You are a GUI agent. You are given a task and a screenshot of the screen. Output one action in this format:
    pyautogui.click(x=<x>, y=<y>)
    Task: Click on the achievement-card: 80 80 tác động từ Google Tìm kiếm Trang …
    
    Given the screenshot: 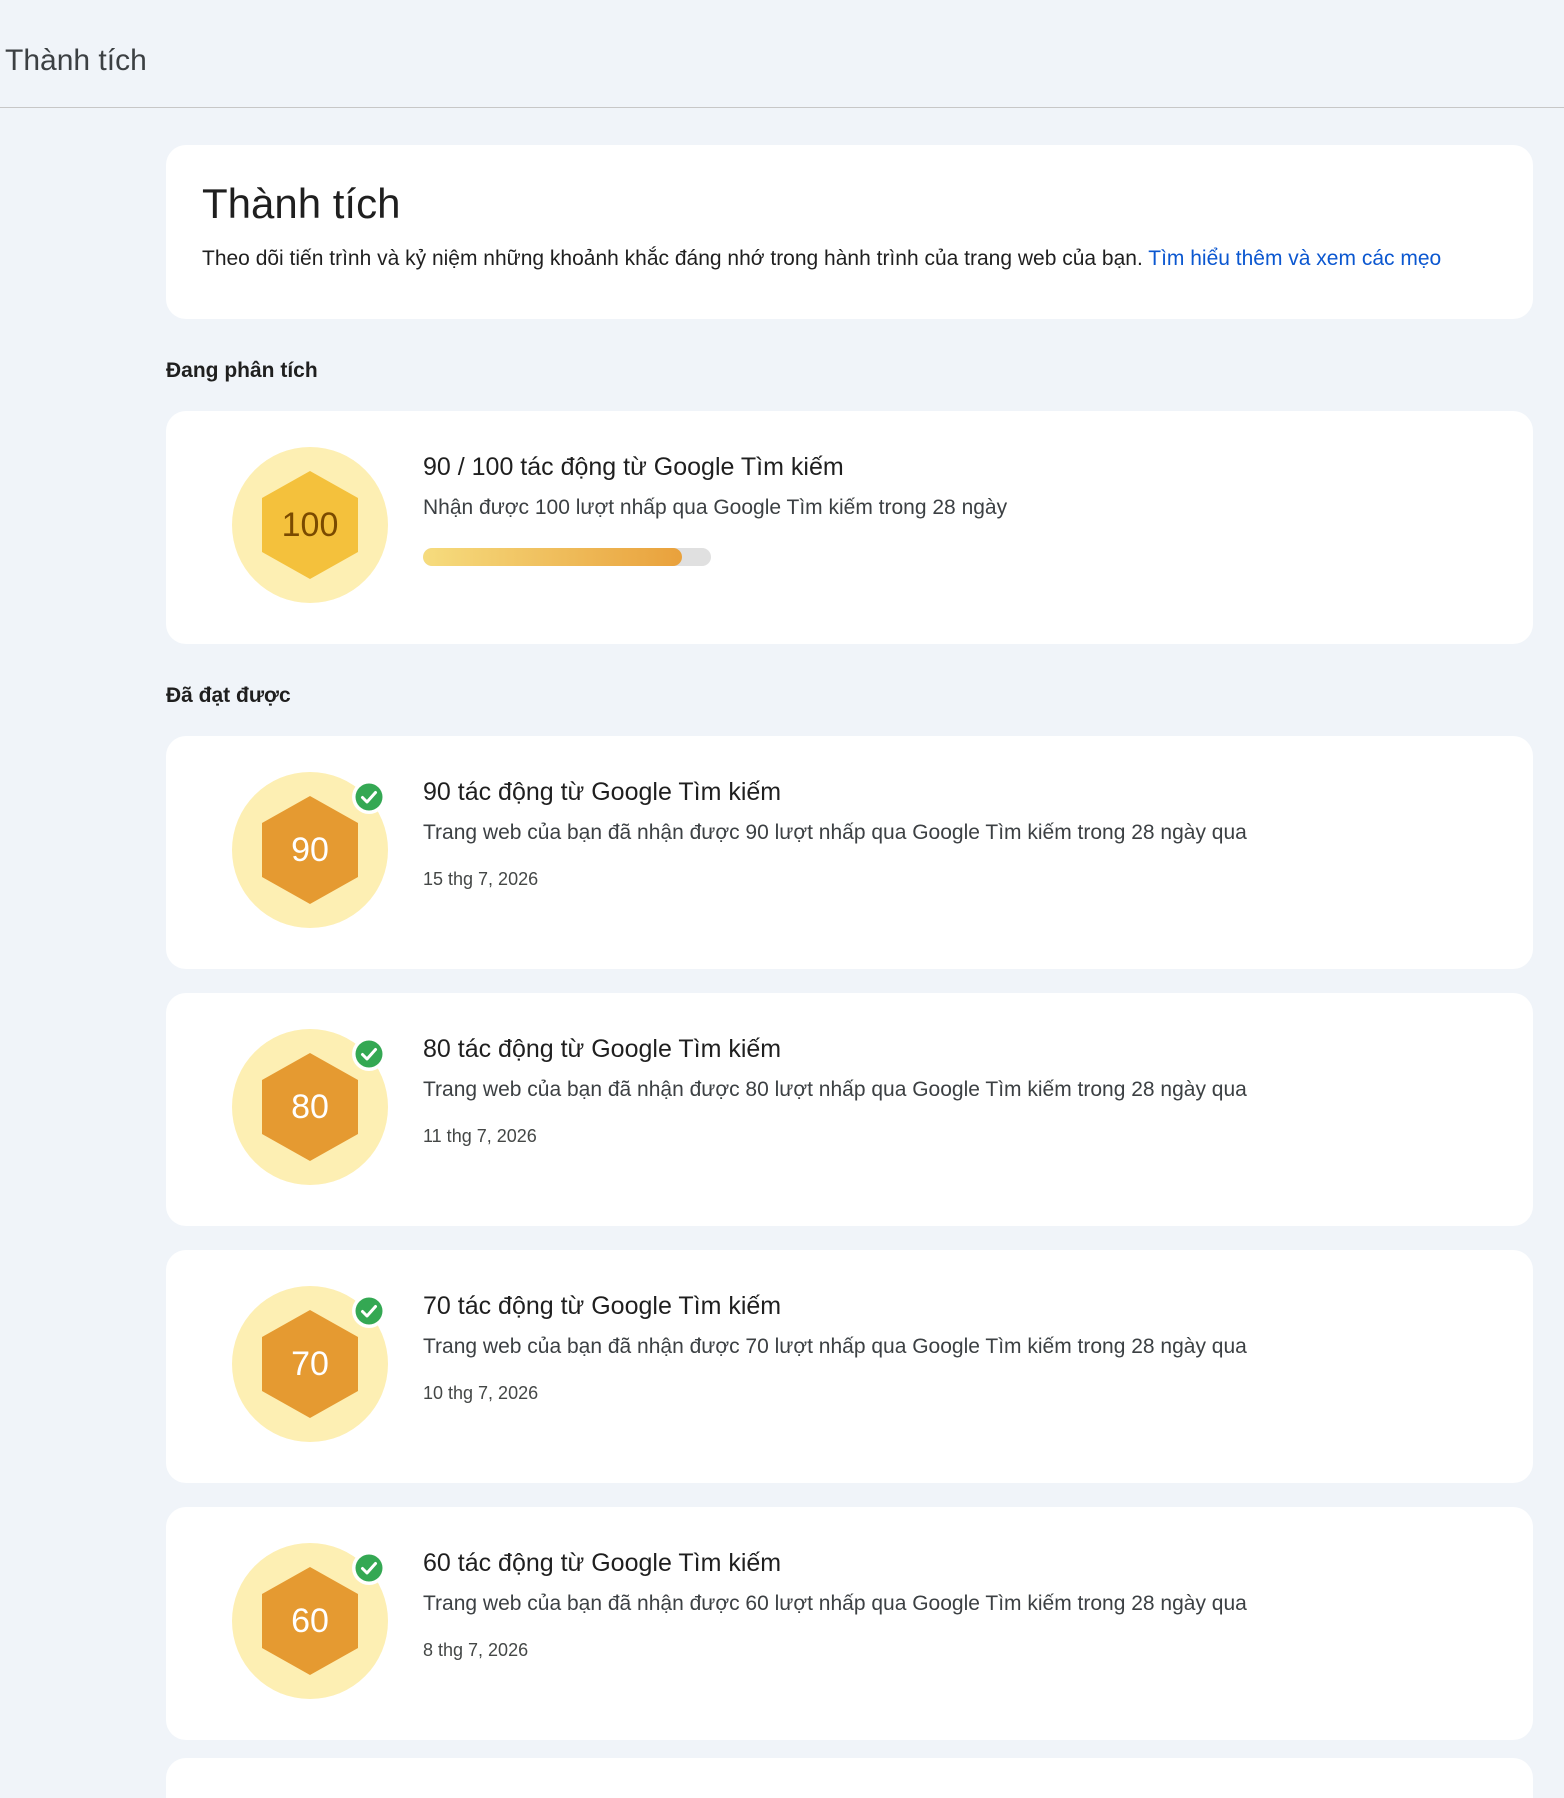 What is the action you would take?
    pyautogui.click(x=849, y=1109)
    